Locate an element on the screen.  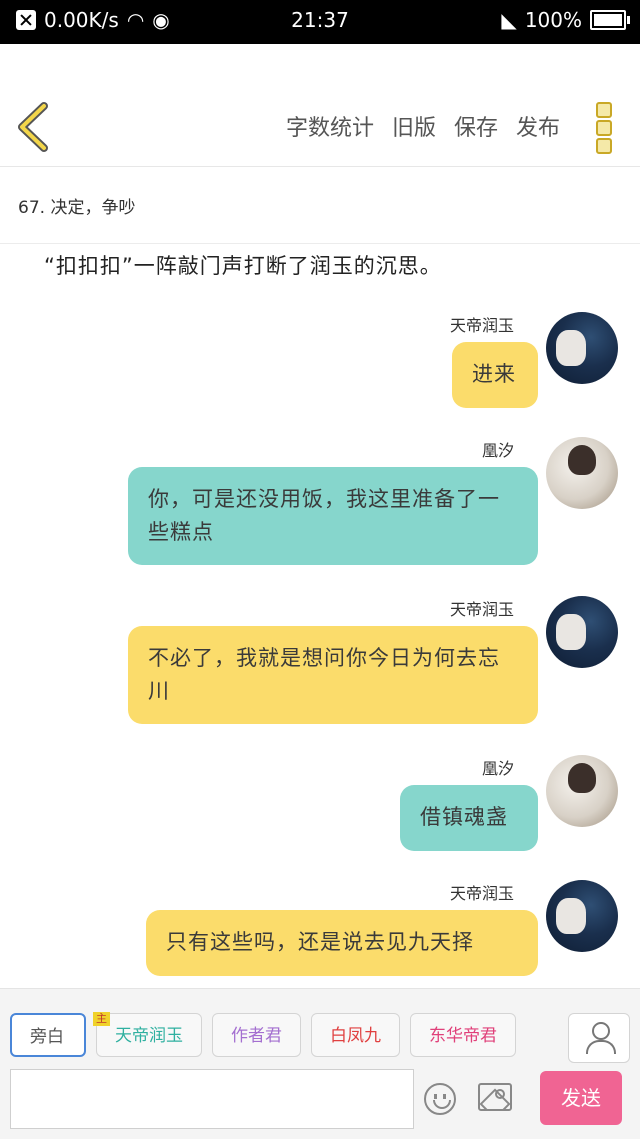
role-chip-label: 作者君 is located at coordinates (256, 1036).